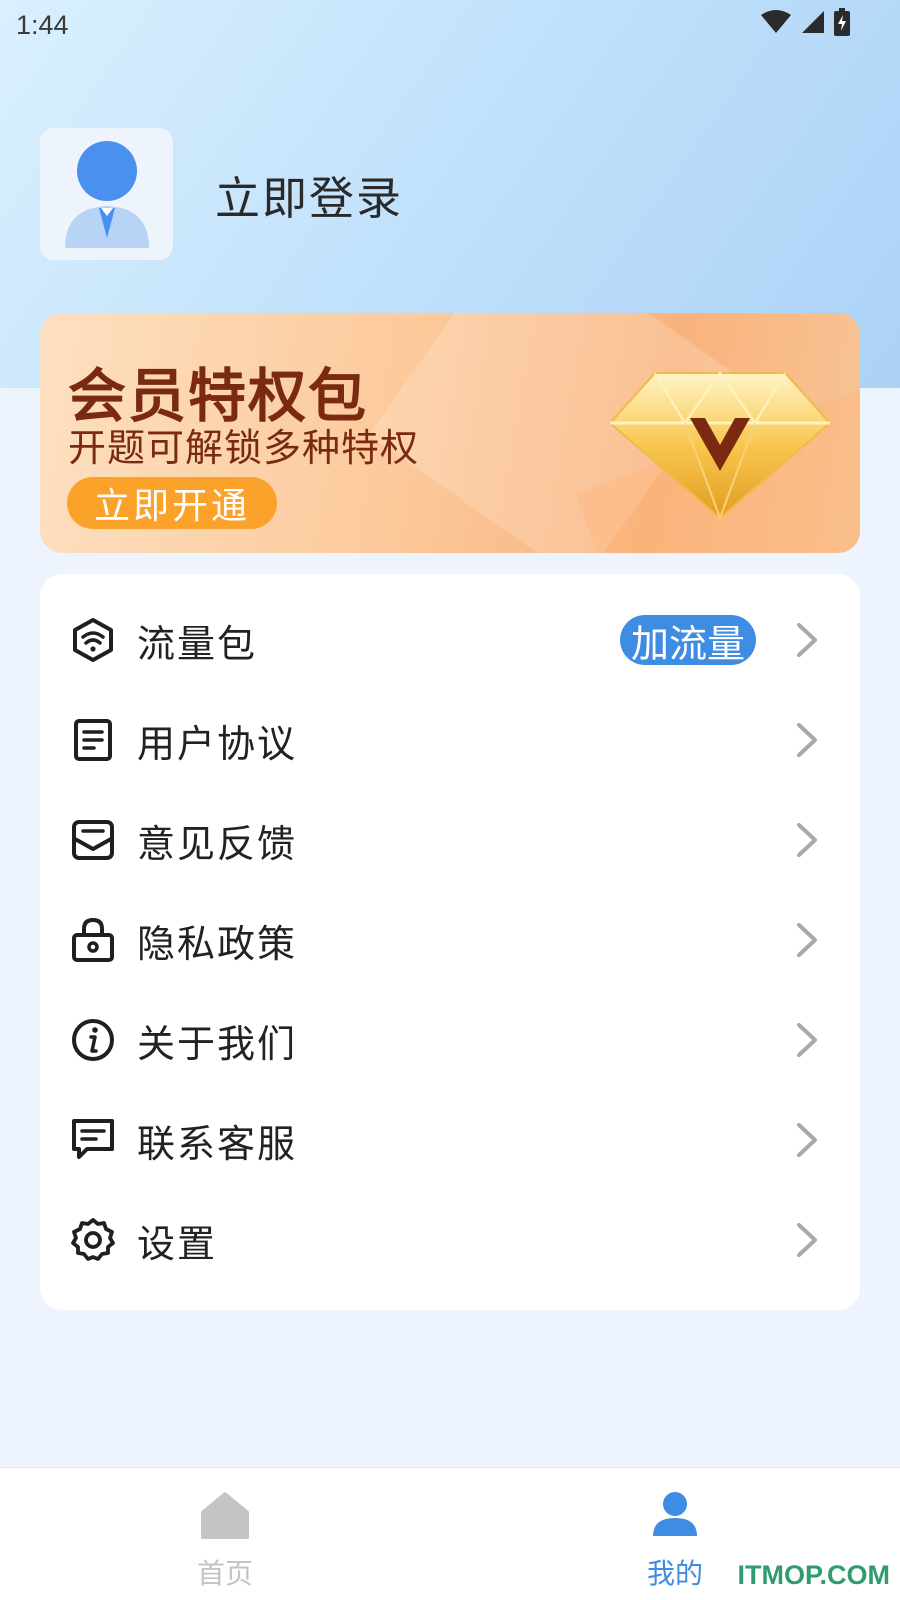 The width and height of the screenshot is (900, 1600). I want to click on tab-mine: 我的, so click(675, 1534).